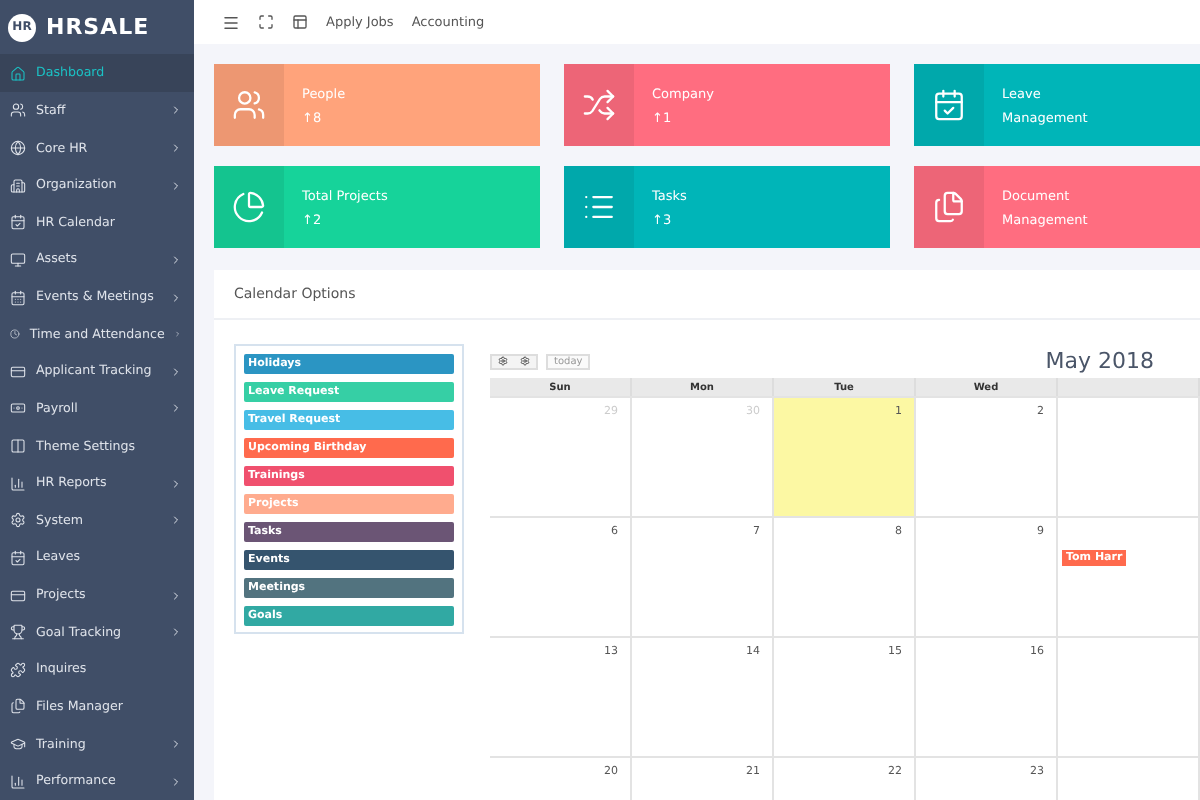 The height and width of the screenshot is (800, 1200). What do you see at coordinates (599, 105) in the screenshot?
I see `shuffle-icon` at bounding box center [599, 105].